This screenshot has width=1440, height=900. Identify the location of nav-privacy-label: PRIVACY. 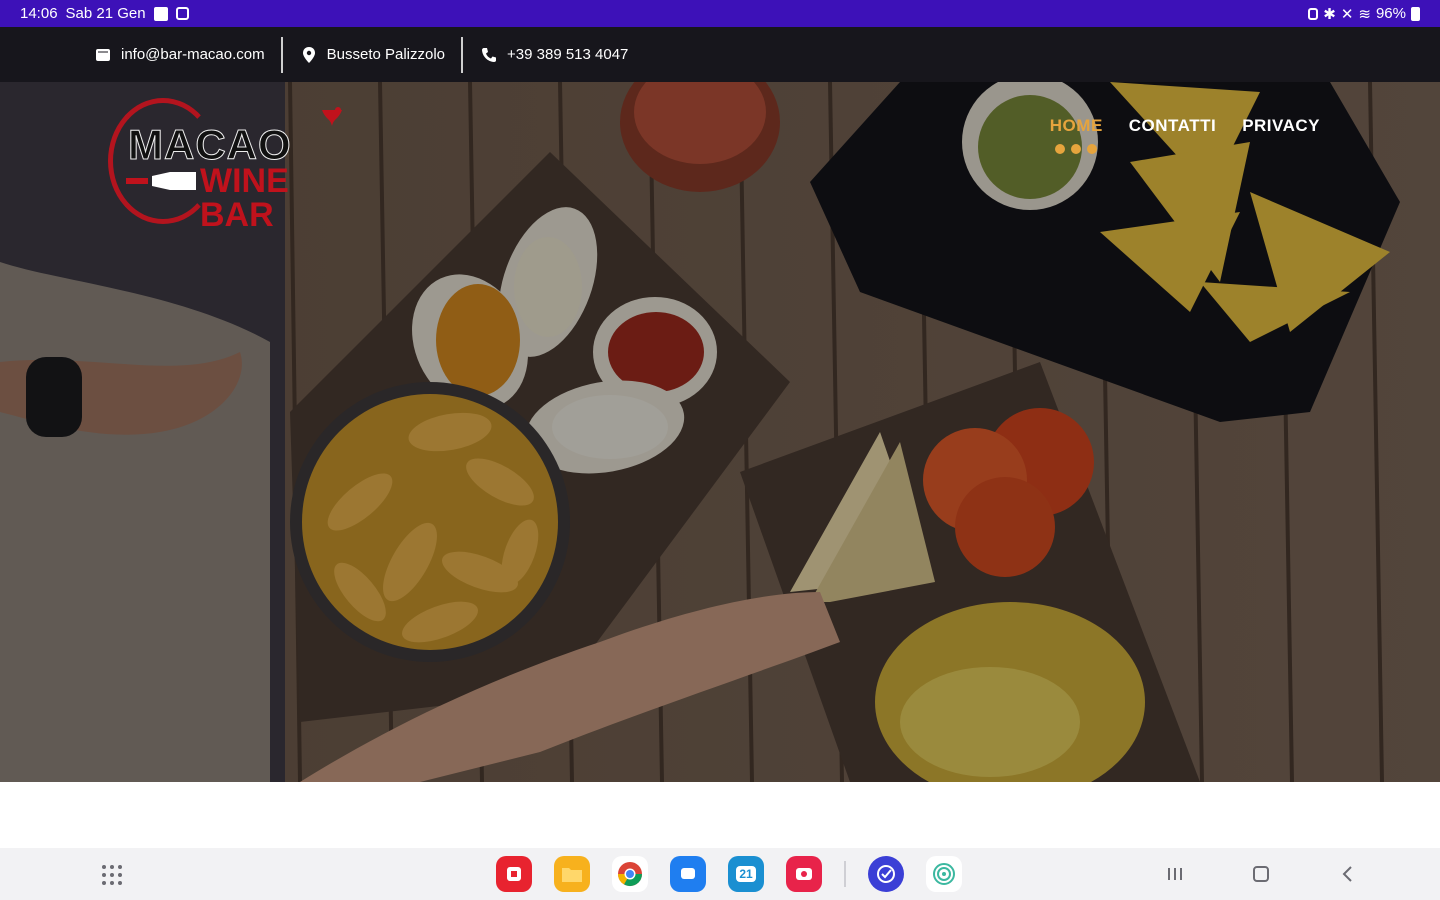
(1281, 125).